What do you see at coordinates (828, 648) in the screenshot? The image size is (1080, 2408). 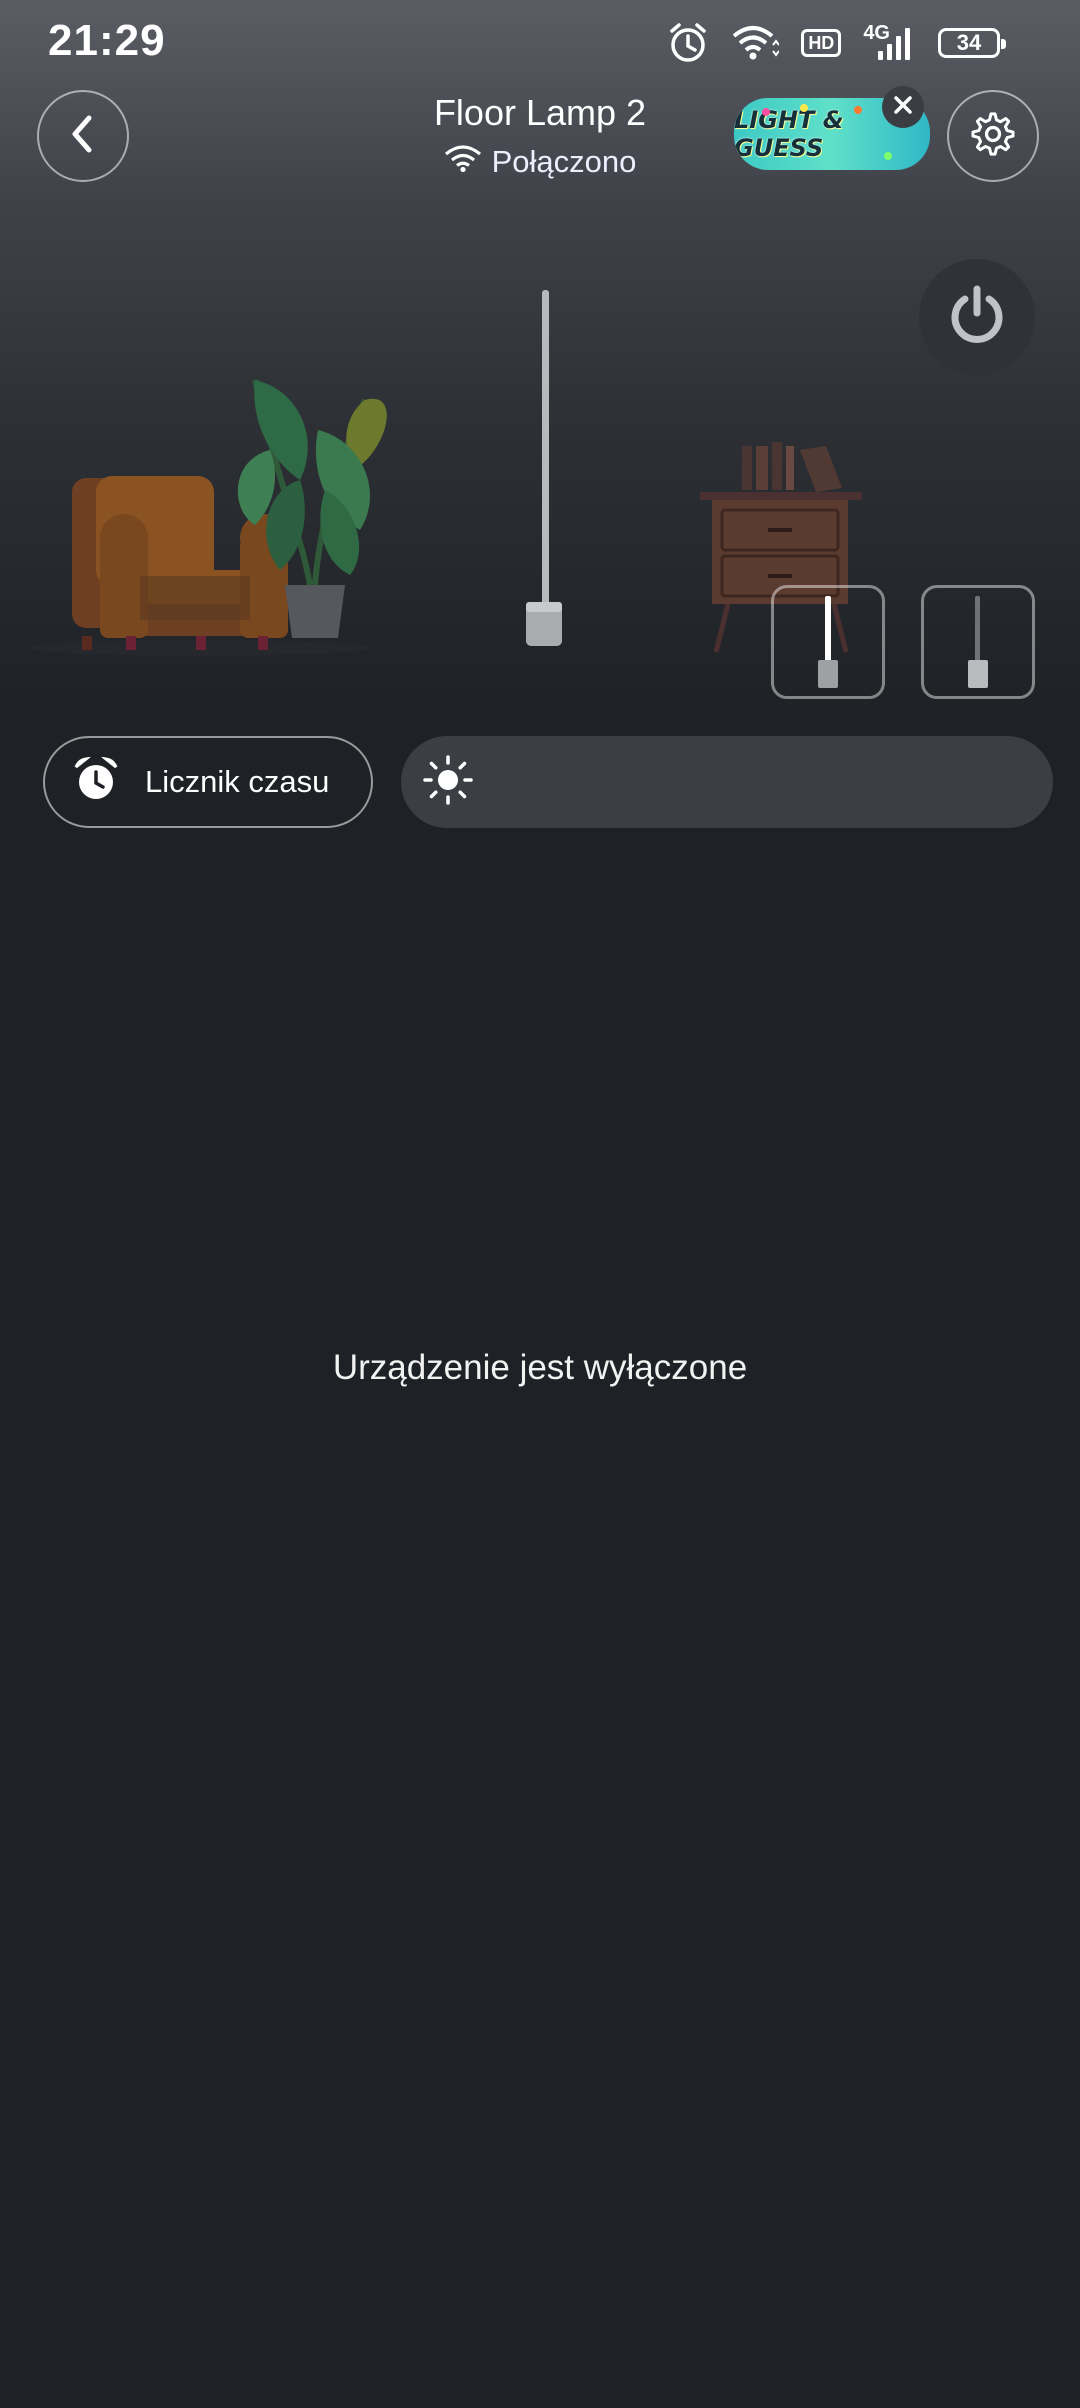 I see `floor-lamp-lit-icon` at bounding box center [828, 648].